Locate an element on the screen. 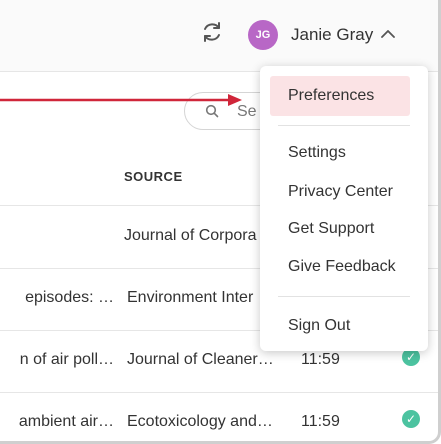 Image resolution: width=441 pixels, height=444 pixels. table-row: ambient air… Ecotoxicology and… 11:59 ✓ is located at coordinates (219, 417).